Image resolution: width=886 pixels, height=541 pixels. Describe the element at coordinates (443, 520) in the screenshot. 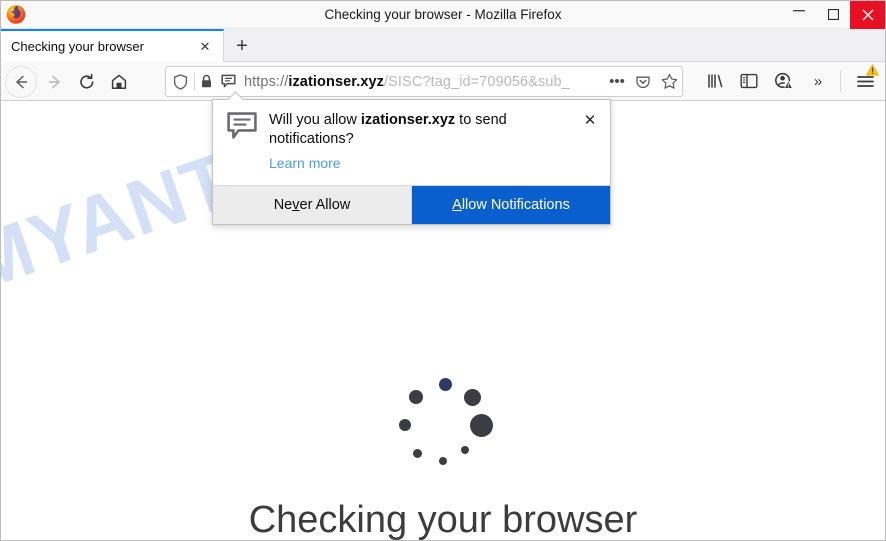

I see `page-headline: Checking your browser` at that location.